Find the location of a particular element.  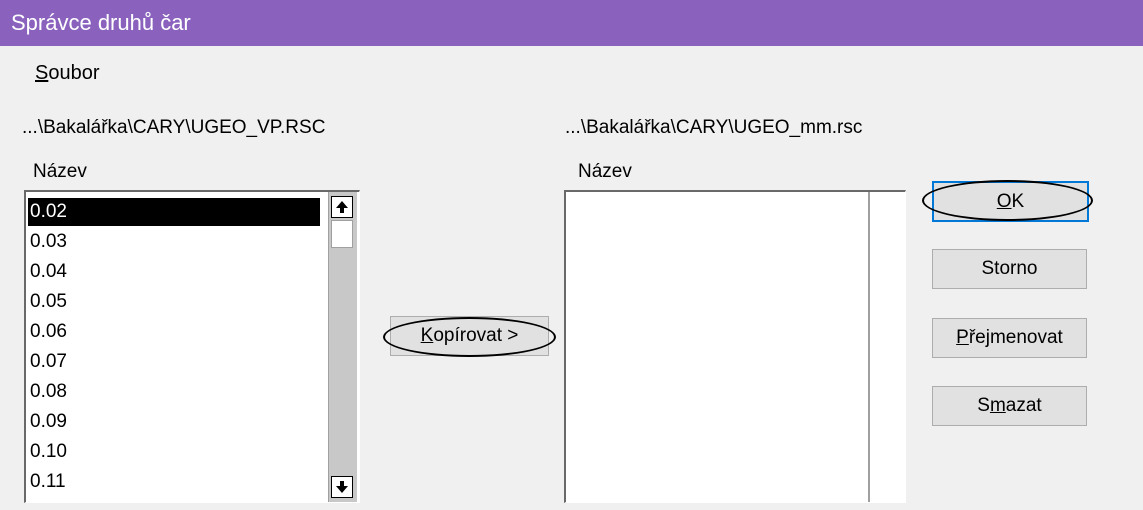

copy-accel: K is located at coordinates (427, 335).